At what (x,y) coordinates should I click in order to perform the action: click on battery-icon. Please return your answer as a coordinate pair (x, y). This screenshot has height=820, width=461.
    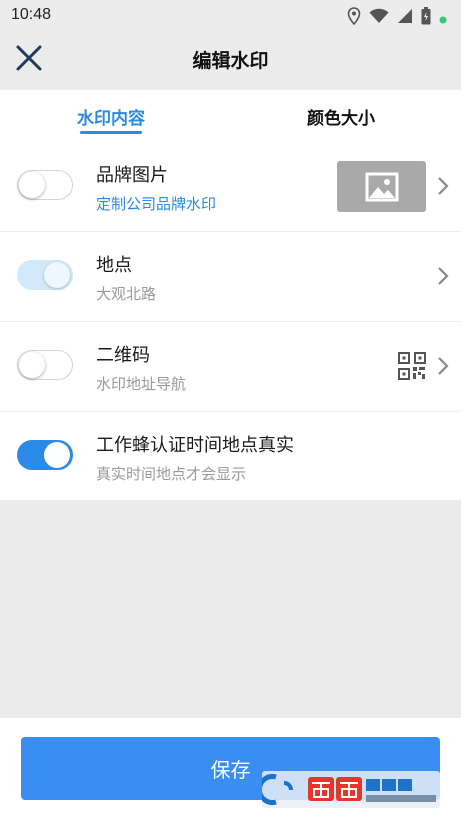
    Looking at the image, I should click on (426, 18).